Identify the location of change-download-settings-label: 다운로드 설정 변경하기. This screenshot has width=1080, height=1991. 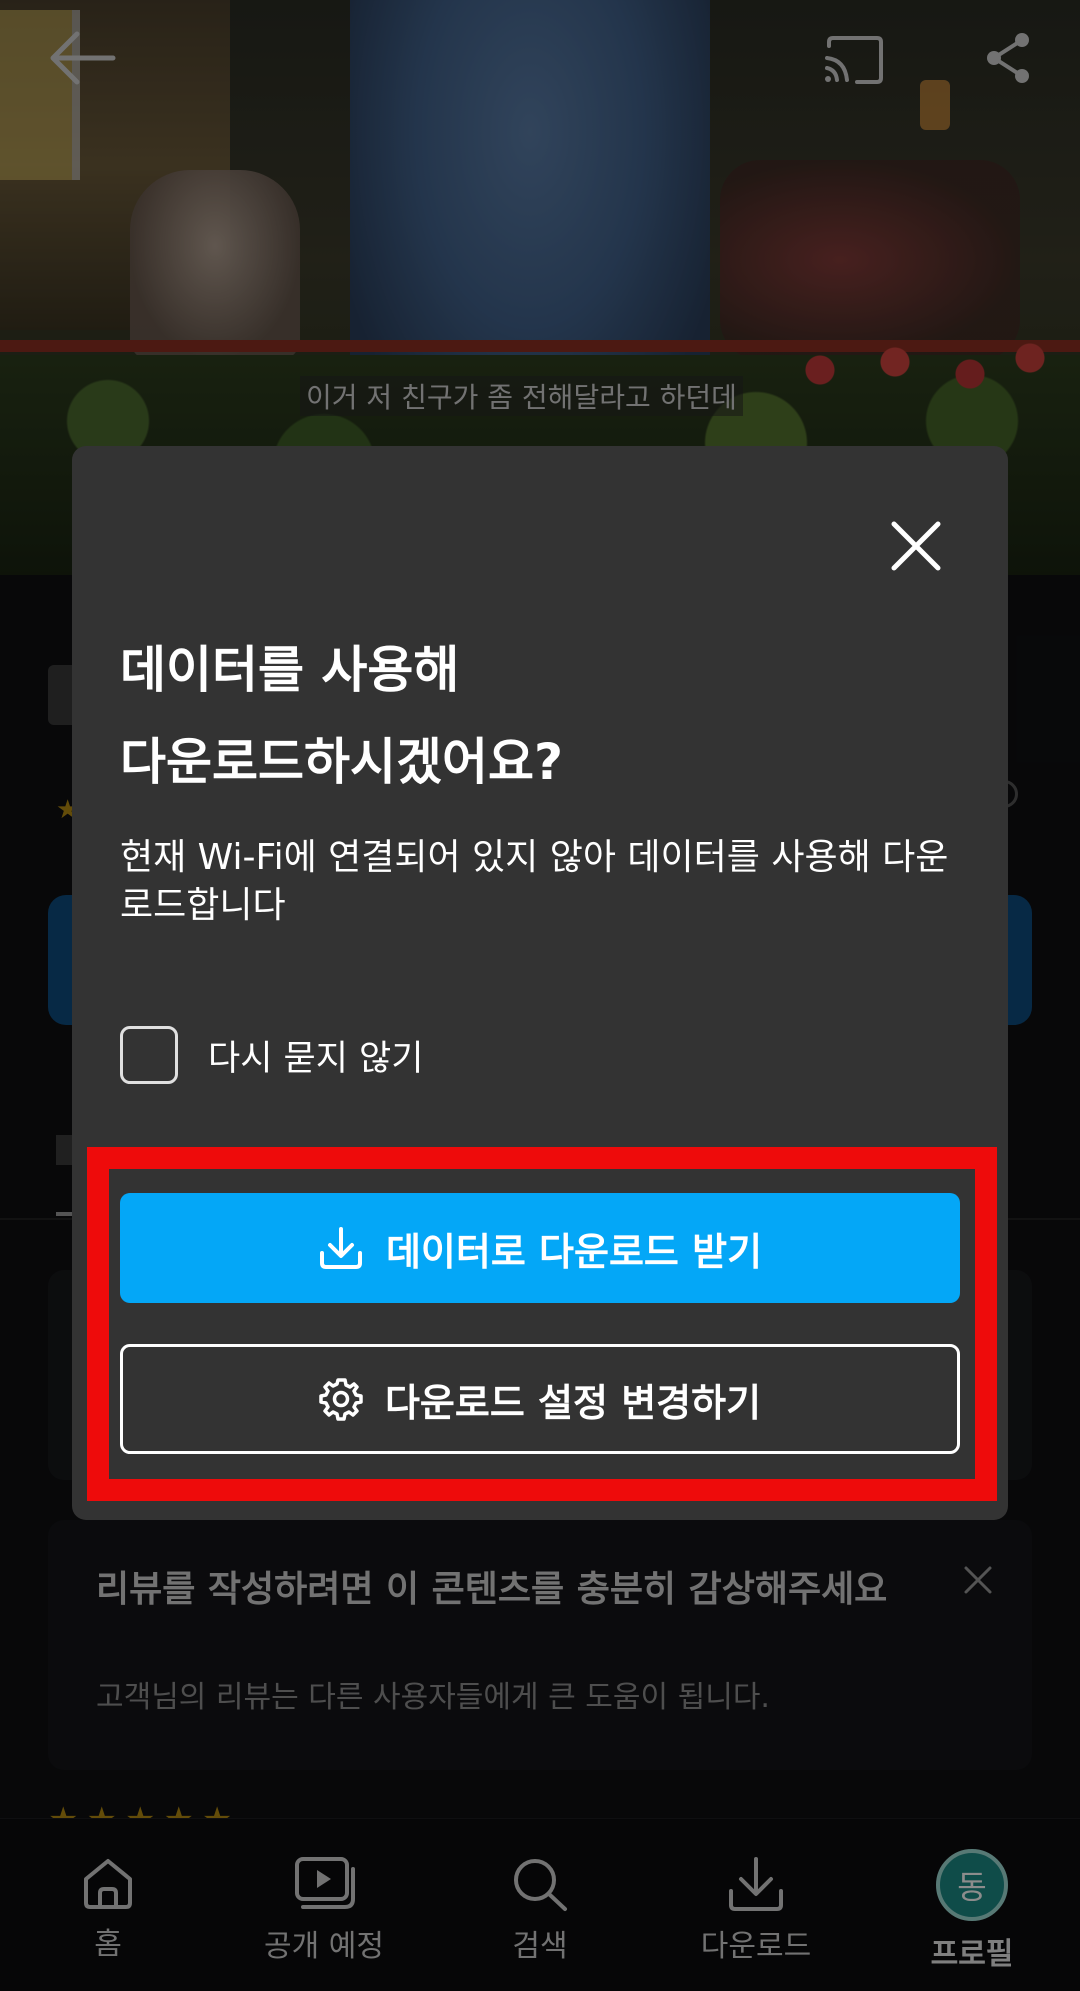
(573, 1402).